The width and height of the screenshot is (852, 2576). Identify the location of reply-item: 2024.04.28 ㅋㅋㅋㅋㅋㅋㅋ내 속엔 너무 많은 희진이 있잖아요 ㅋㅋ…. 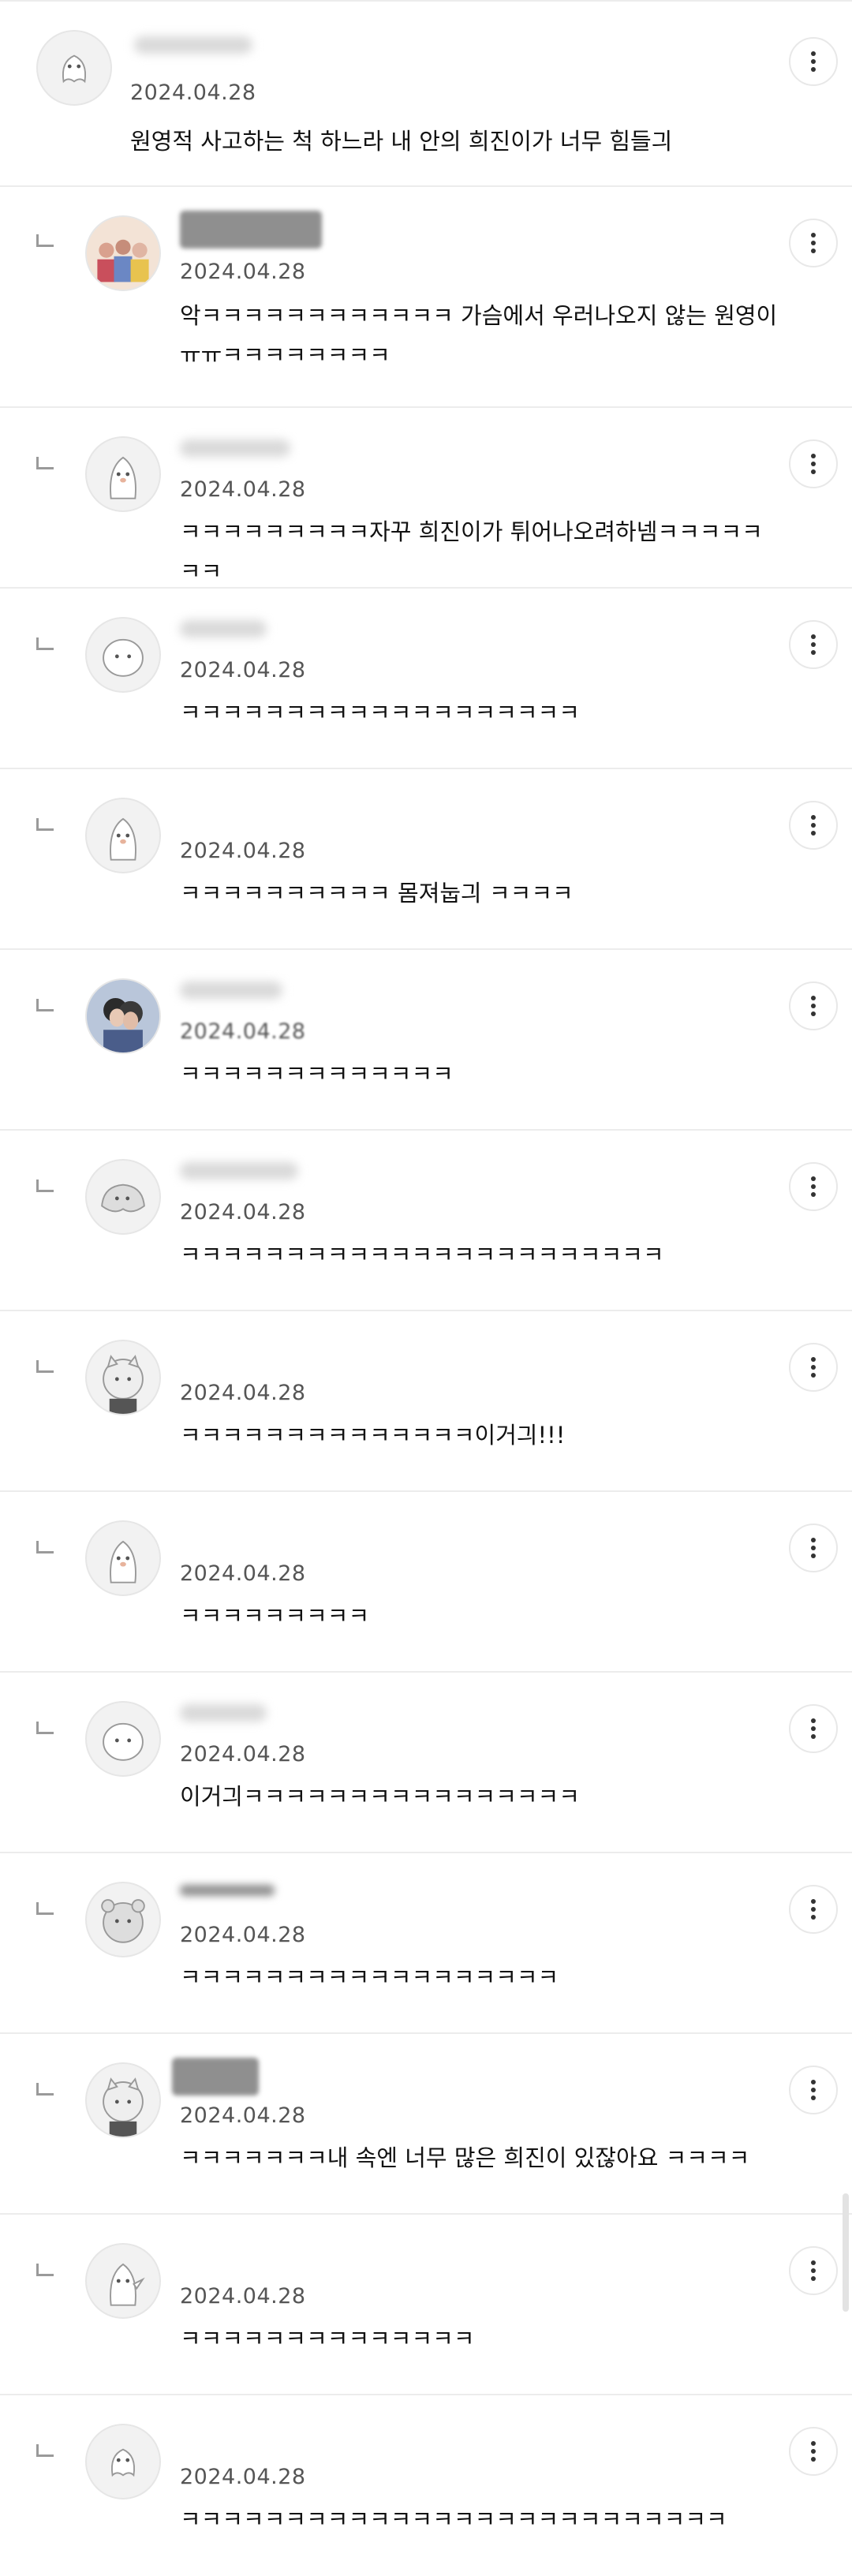
(426, 2124).